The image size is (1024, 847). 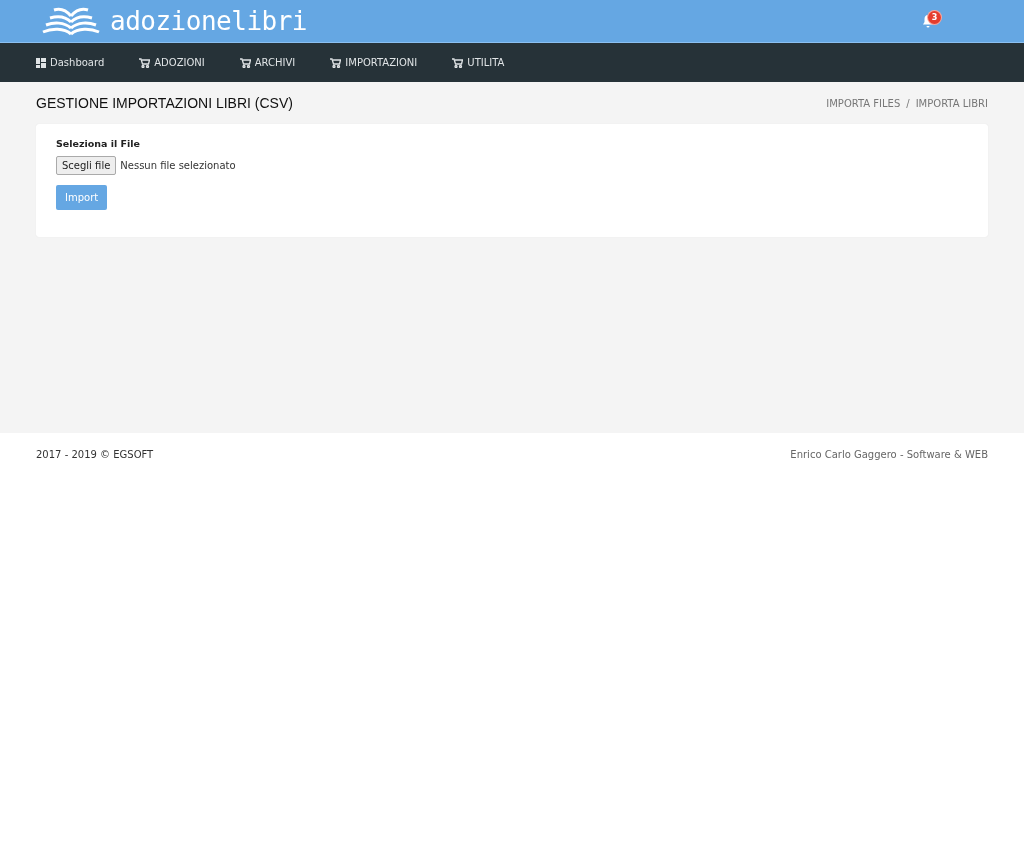 I want to click on nav-menu-item: UTILITA, so click(x=478, y=62).